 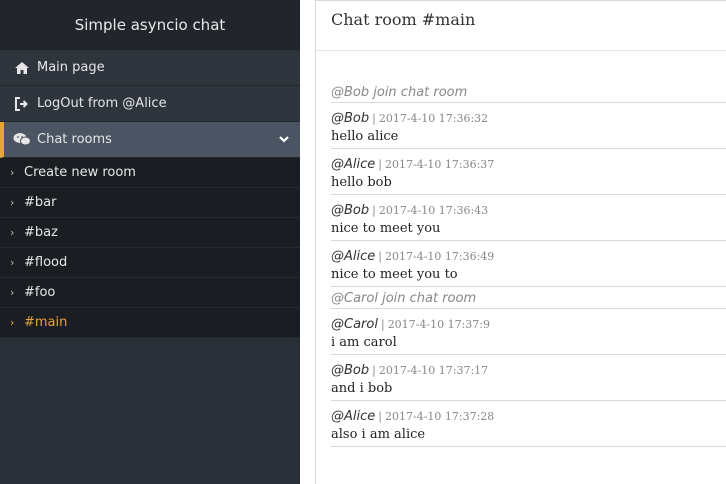 What do you see at coordinates (102, 103) in the screenshot?
I see `nav-logout-label: LogOut from @Alice` at bounding box center [102, 103].